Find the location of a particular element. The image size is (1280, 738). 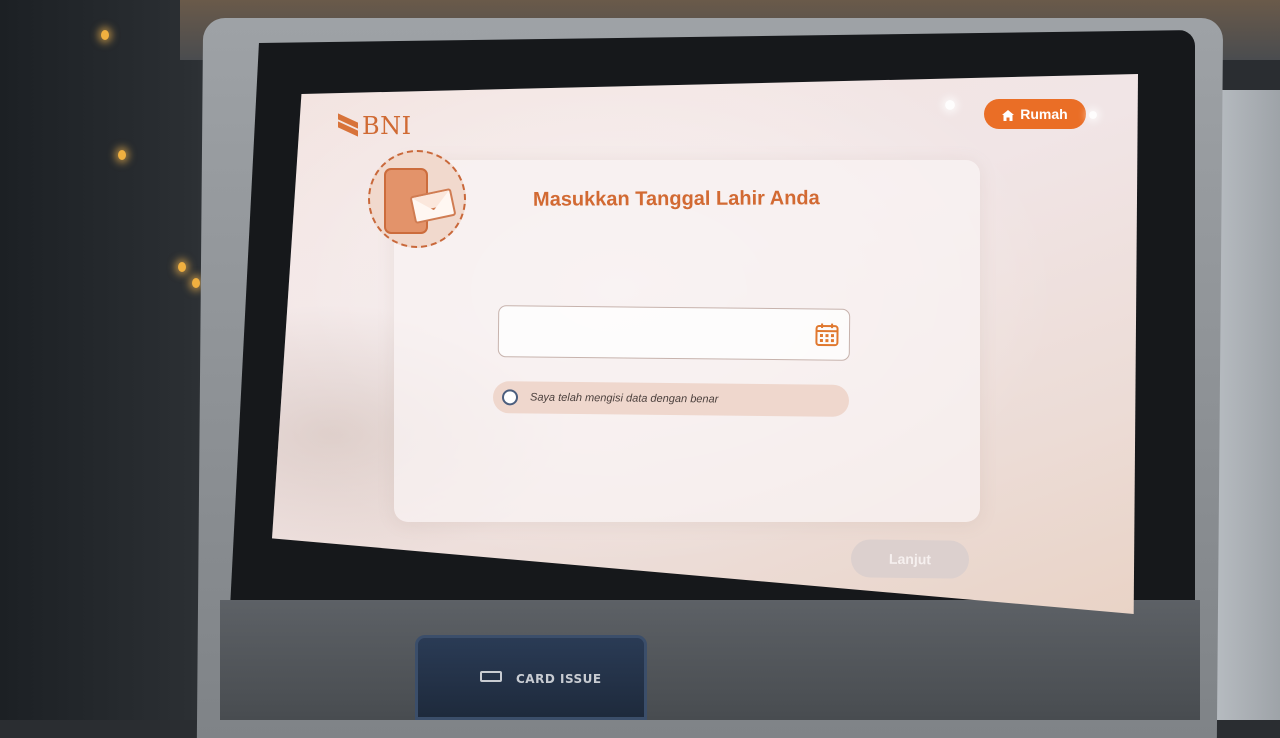

card-icon is located at coordinates (491, 676).